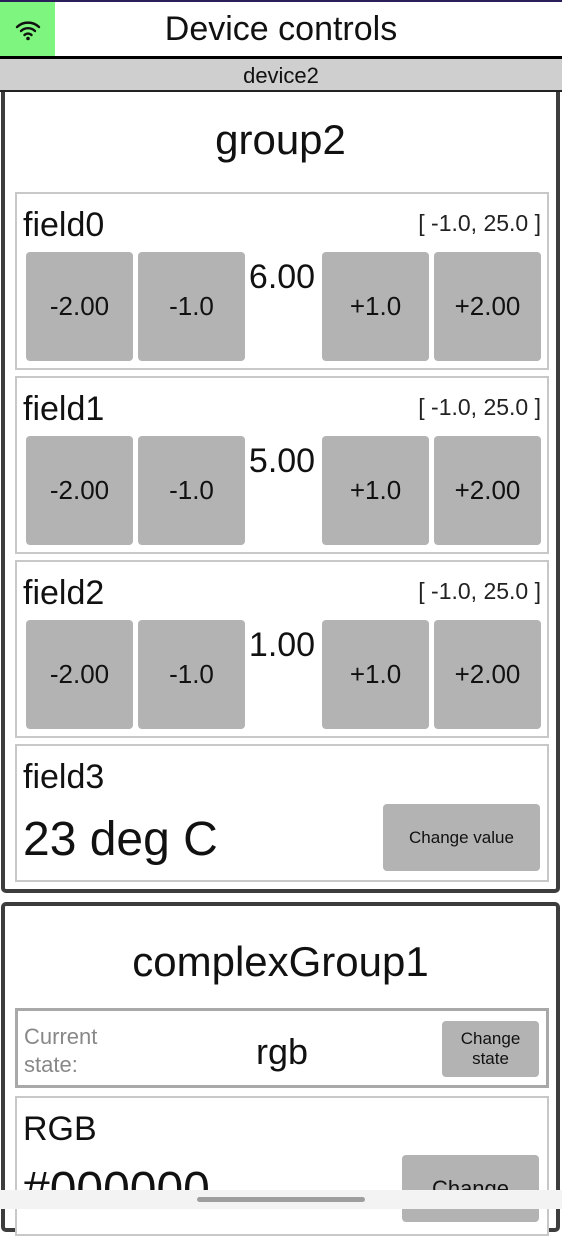  What do you see at coordinates (281, 1199) in the screenshot?
I see `home-indicator` at bounding box center [281, 1199].